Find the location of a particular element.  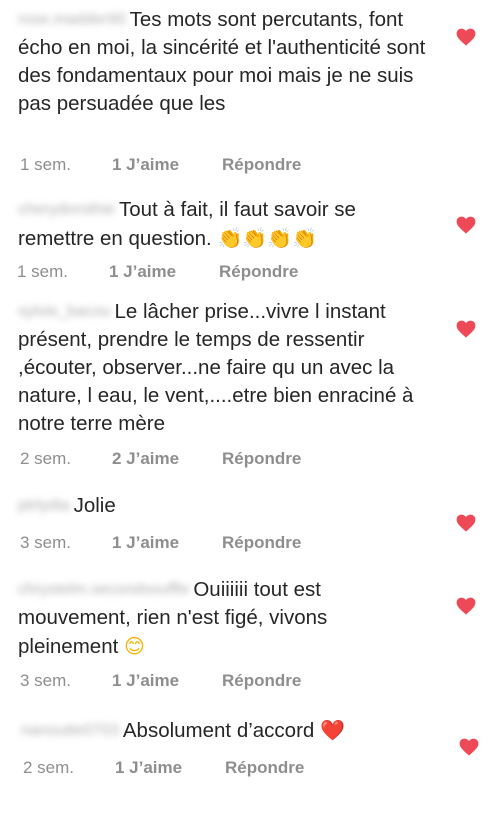

comment-username: nanoutte0703 is located at coordinates (70, 731).